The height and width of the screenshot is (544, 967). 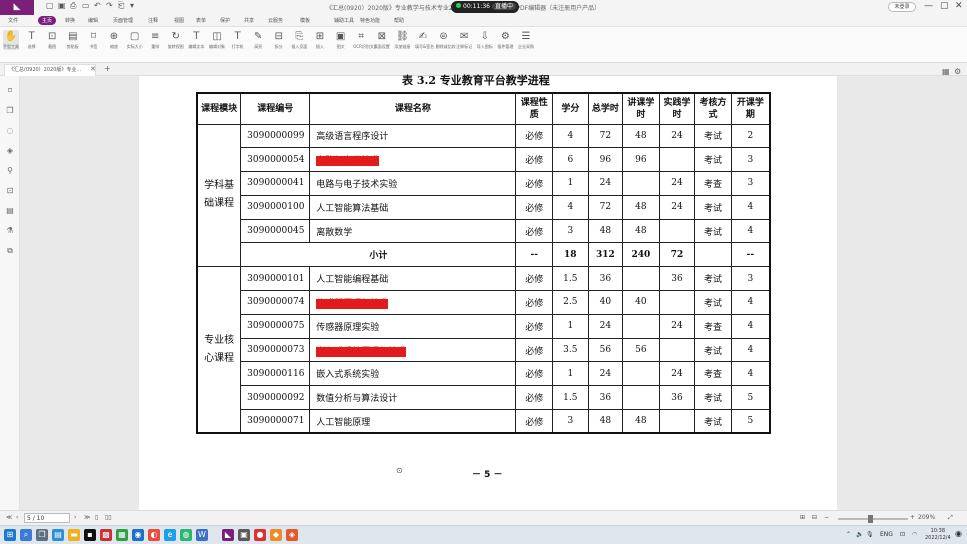 What do you see at coordinates (135, 40) in the screenshot?
I see `tool-actual-size-button: ▢ 实际大小` at bounding box center [135, 40].